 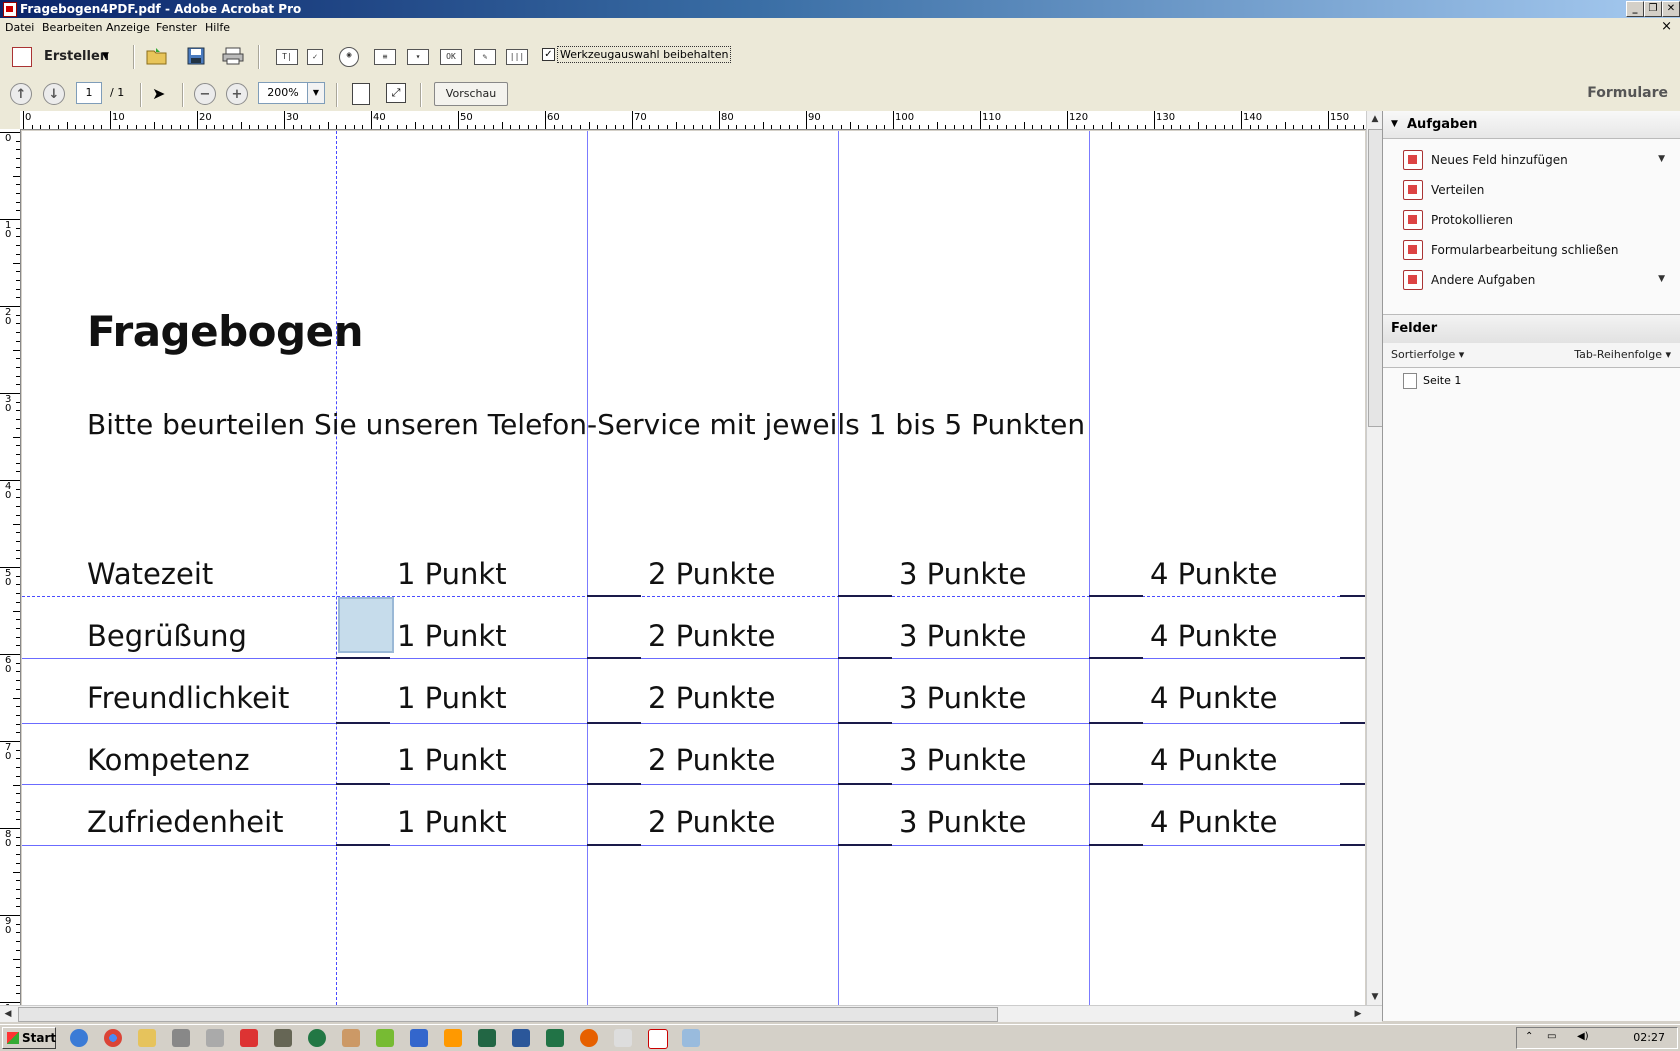 What do you see at coordinates (1358, 1014) in the screenshot?
I see `scroll-right-icon: ▶` at bounding box center [1358, 1014].